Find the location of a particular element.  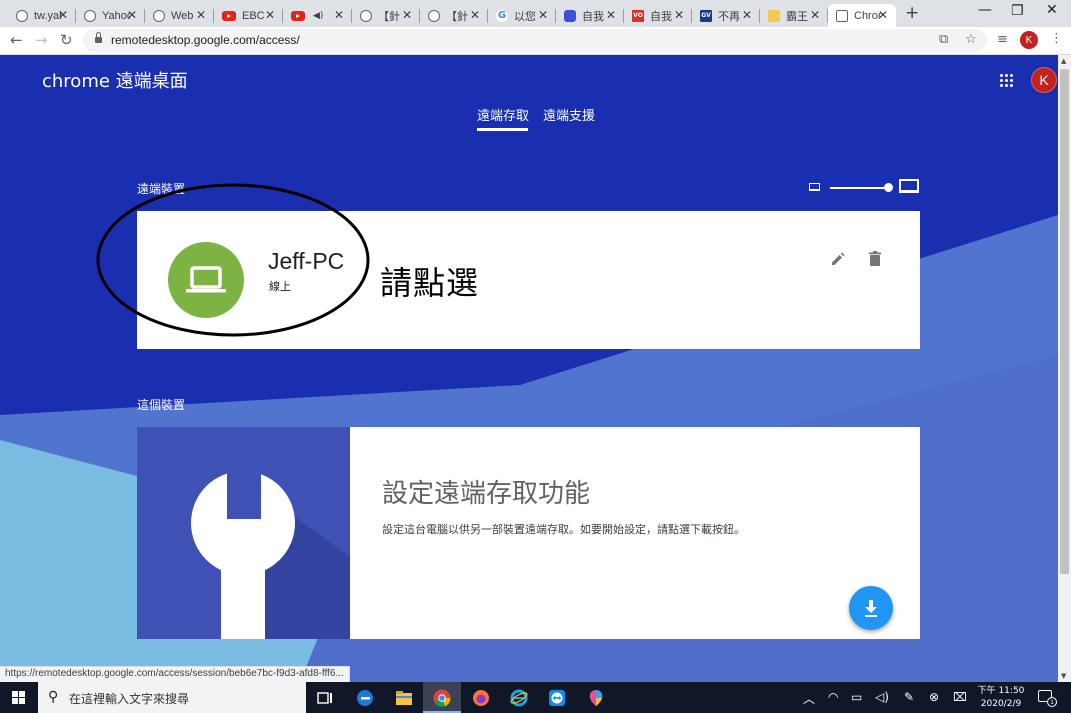

device-card: Jeff-PC 線上 is located at coordinates (528, 280).